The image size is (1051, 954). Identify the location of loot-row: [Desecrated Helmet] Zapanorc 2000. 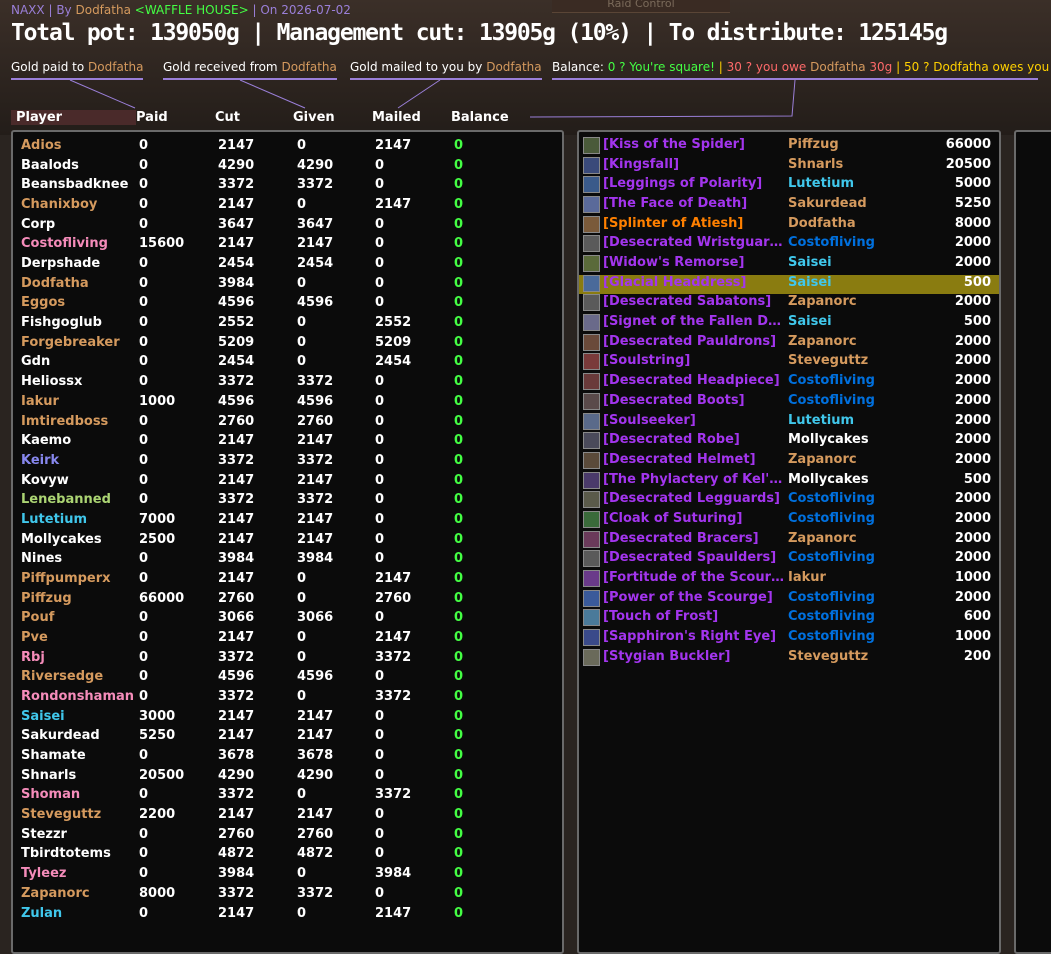
(789, 461).